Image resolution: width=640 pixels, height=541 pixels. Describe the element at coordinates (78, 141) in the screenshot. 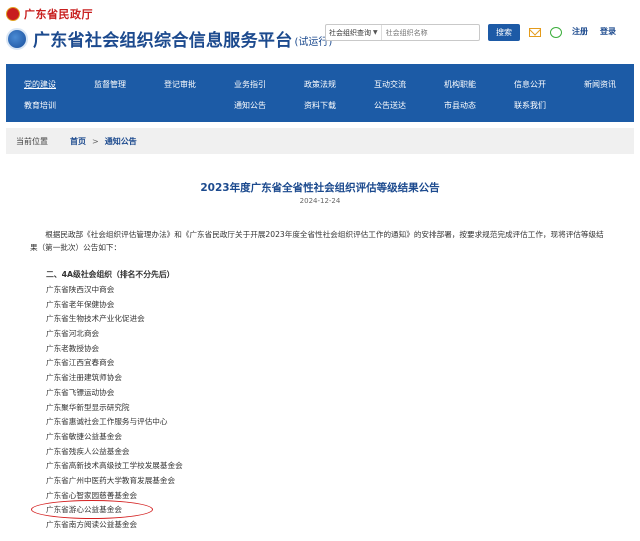

I see `breadcrumb-home: 首页` at that location.